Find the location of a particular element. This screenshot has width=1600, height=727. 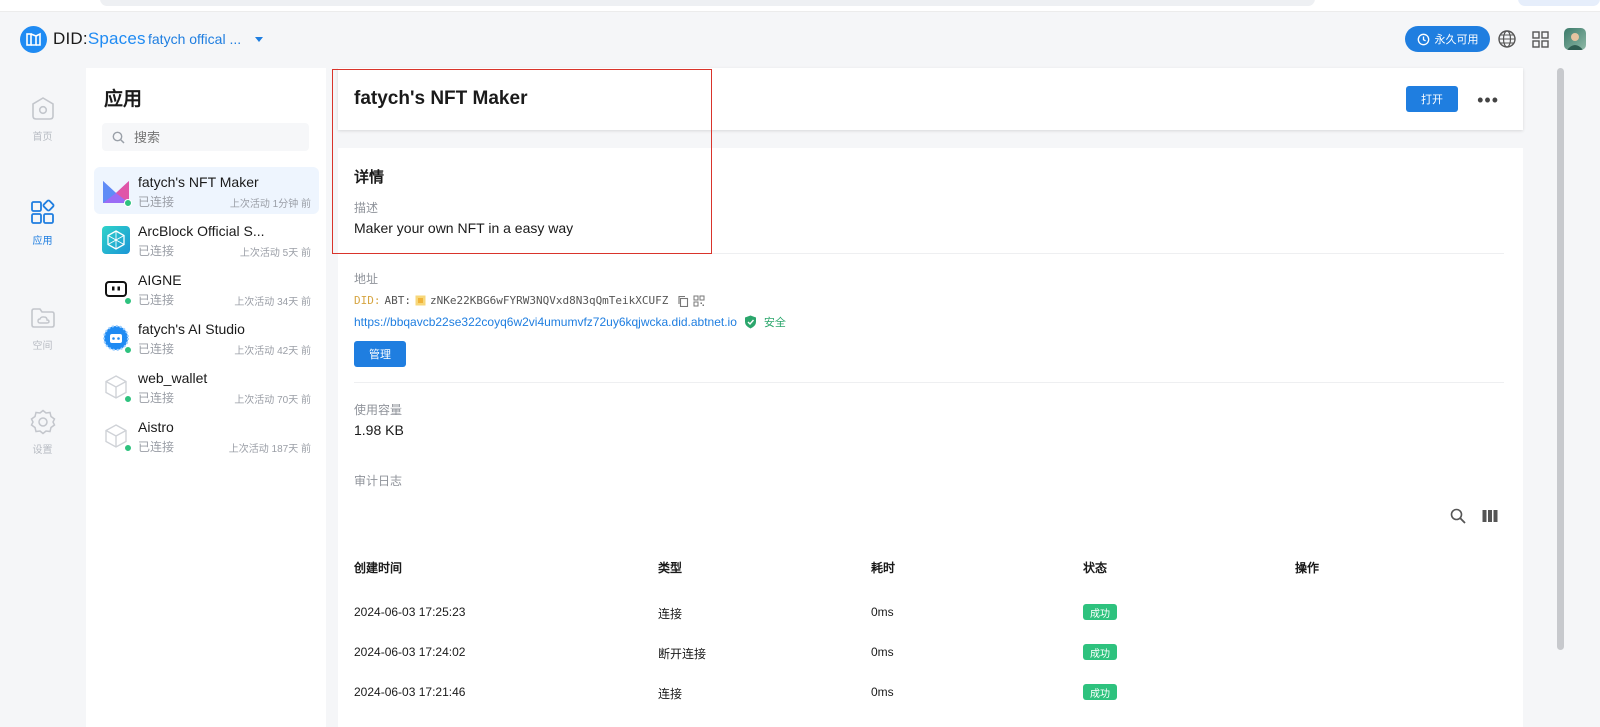

vertical-scrollbar is located at coordinates (1560, 359).